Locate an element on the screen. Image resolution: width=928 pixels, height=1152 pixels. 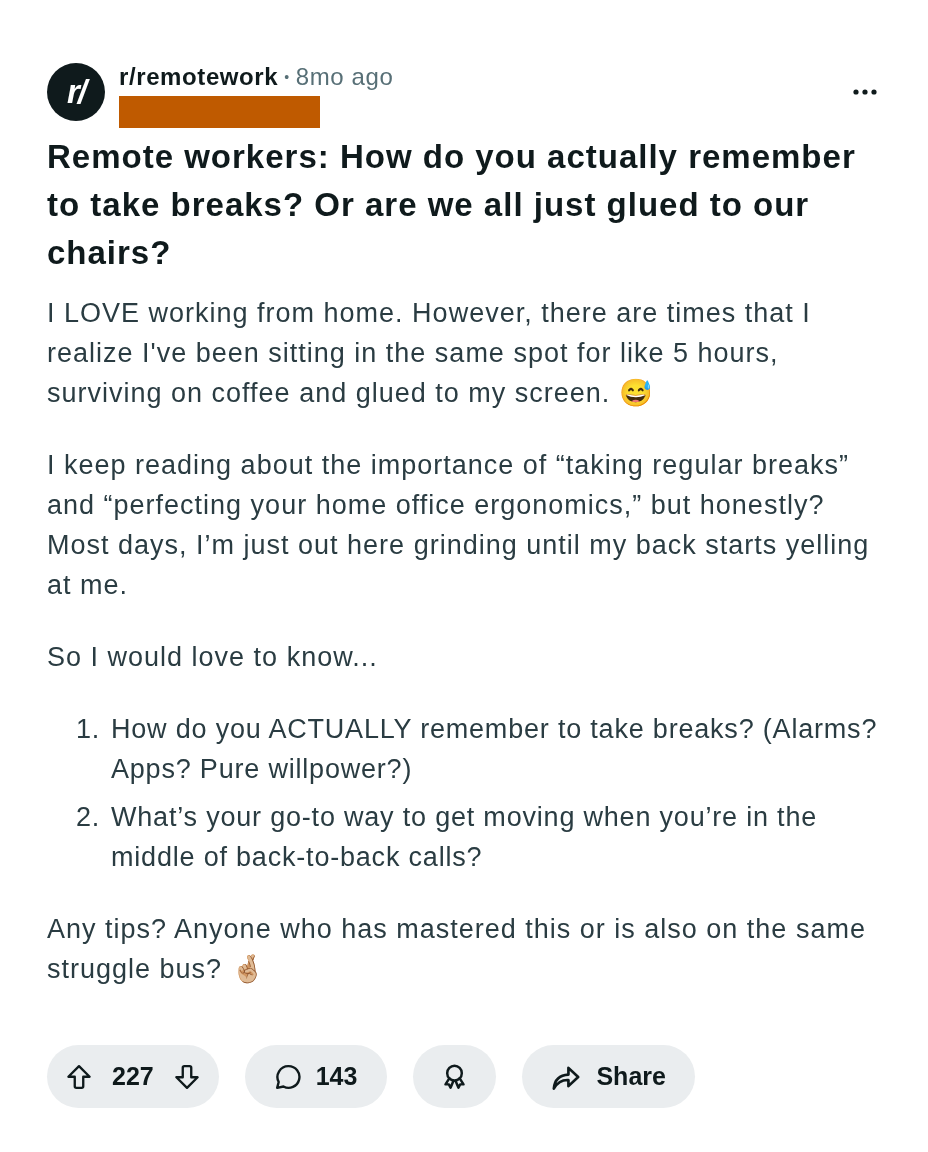
vote-count: 227 is located at coordinates (133, 1076).